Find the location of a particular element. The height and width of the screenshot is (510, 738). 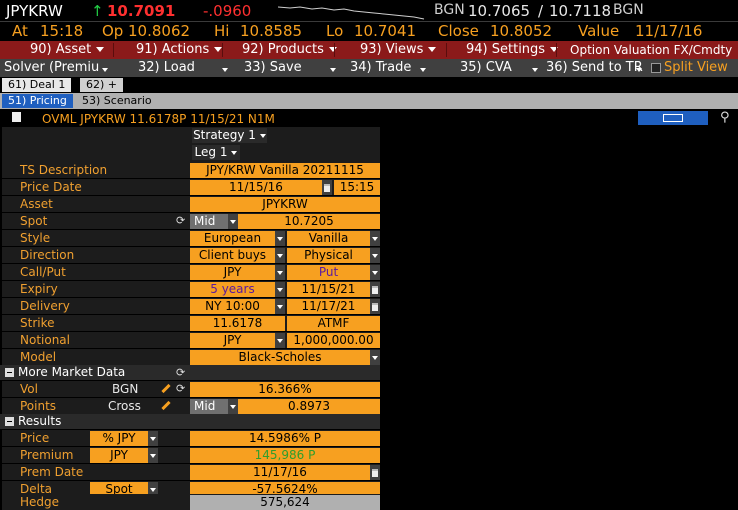

asset-label: Asset is located at coordinates (36, 204).